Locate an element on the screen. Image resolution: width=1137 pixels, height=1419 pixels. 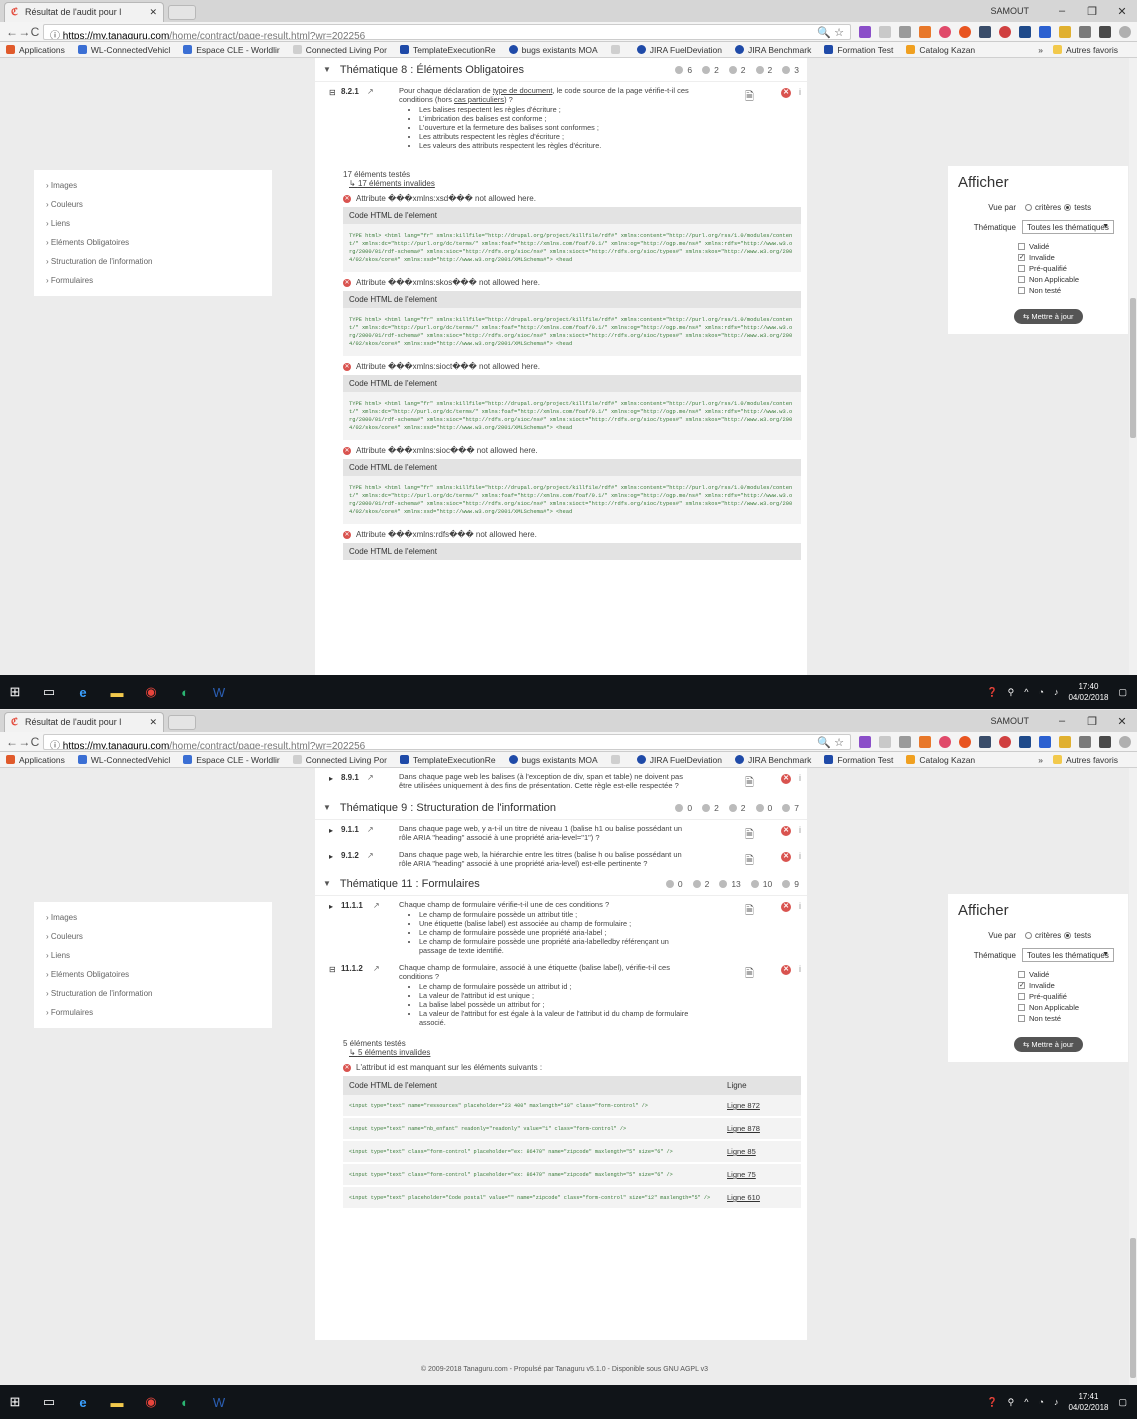
task-view-icon: ▭ is located at coordinates (49, 692).